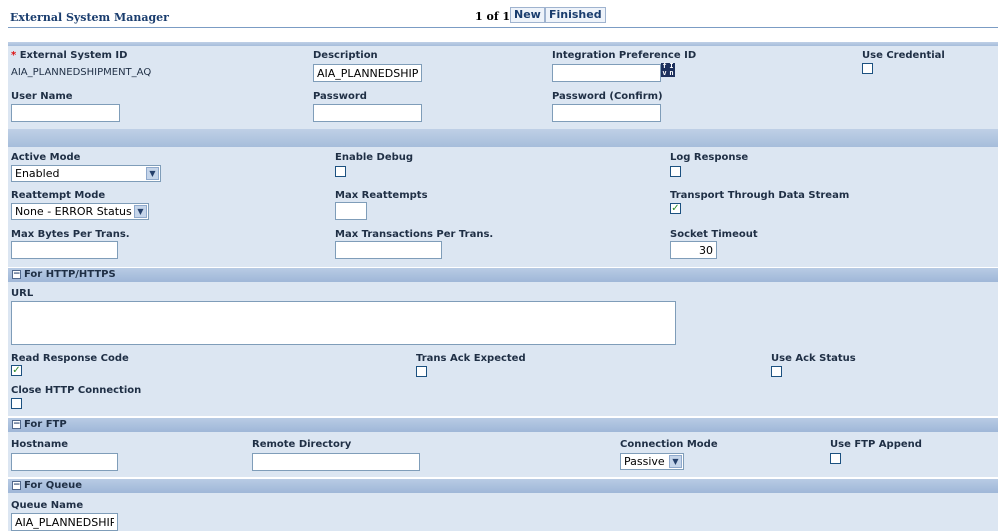 The height and width of the screenshot is (531, 998). Describe the element at coordinates (47, 505) in the screenshot. I see `queue-name-label: Queue Name` at that location.